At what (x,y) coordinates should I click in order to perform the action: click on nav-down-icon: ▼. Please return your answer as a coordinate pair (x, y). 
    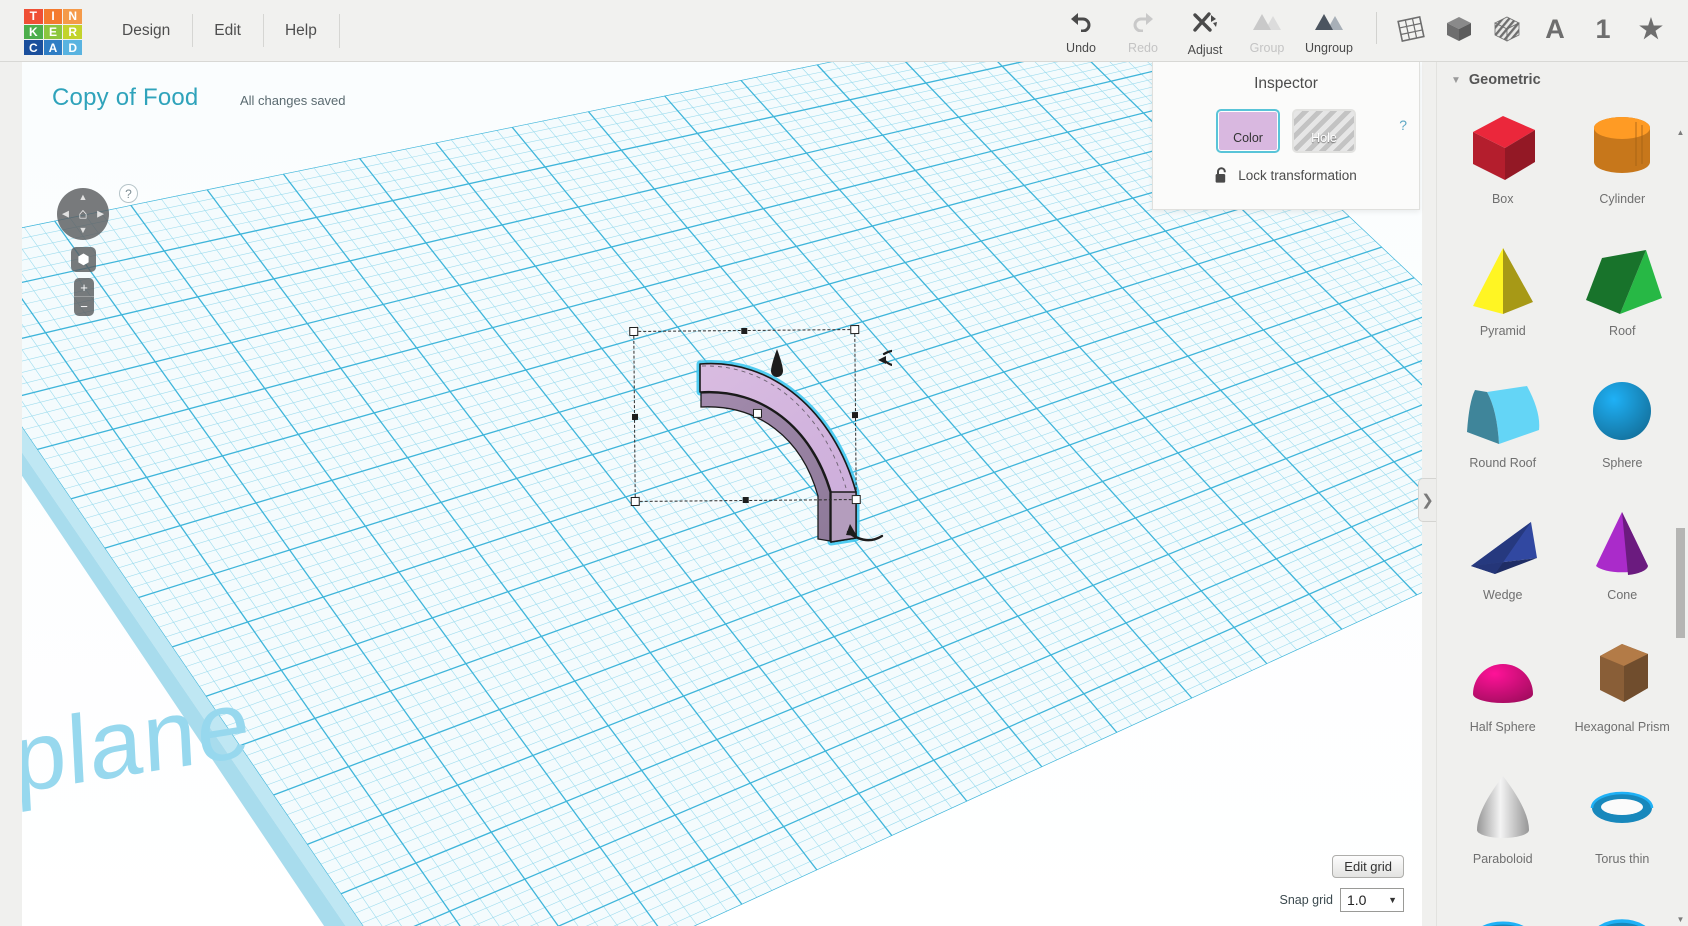
    Looking at the image, I should click on (83, 230).